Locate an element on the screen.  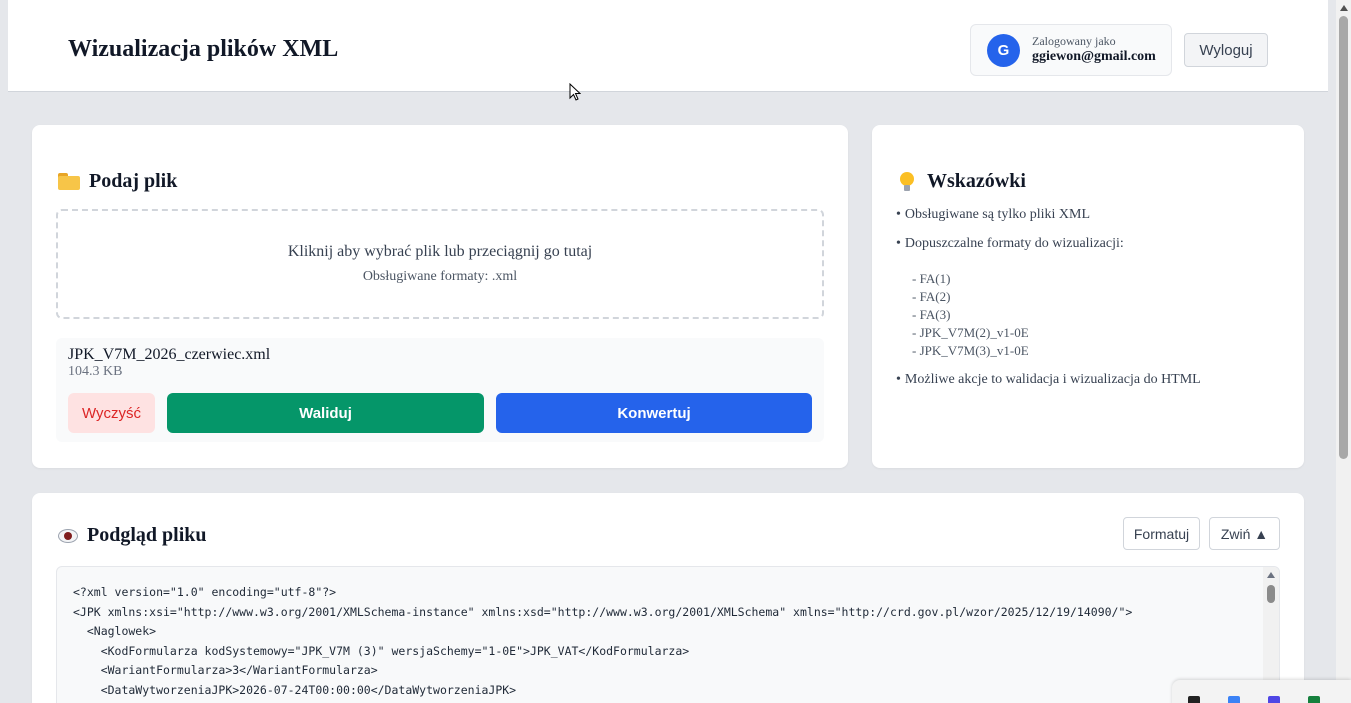
preview-card-title: Podgląd pliku is located at coordinates (132, 535).